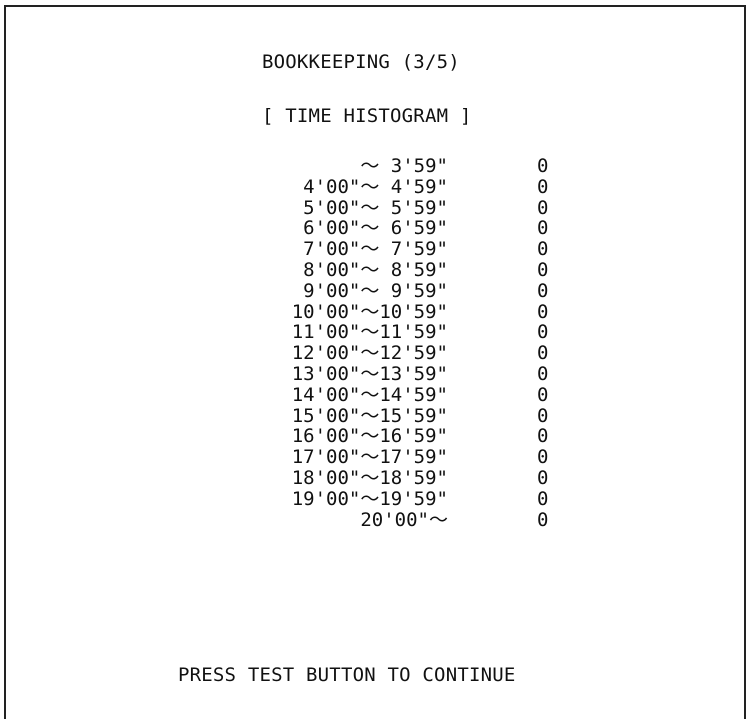 This screenshot has height=719, width=752. What do you see at coordinates (361, 62) in the screenshot?
I see `page-title: BOOKKEEPING (3/5)` at bounding box center [361, 62].